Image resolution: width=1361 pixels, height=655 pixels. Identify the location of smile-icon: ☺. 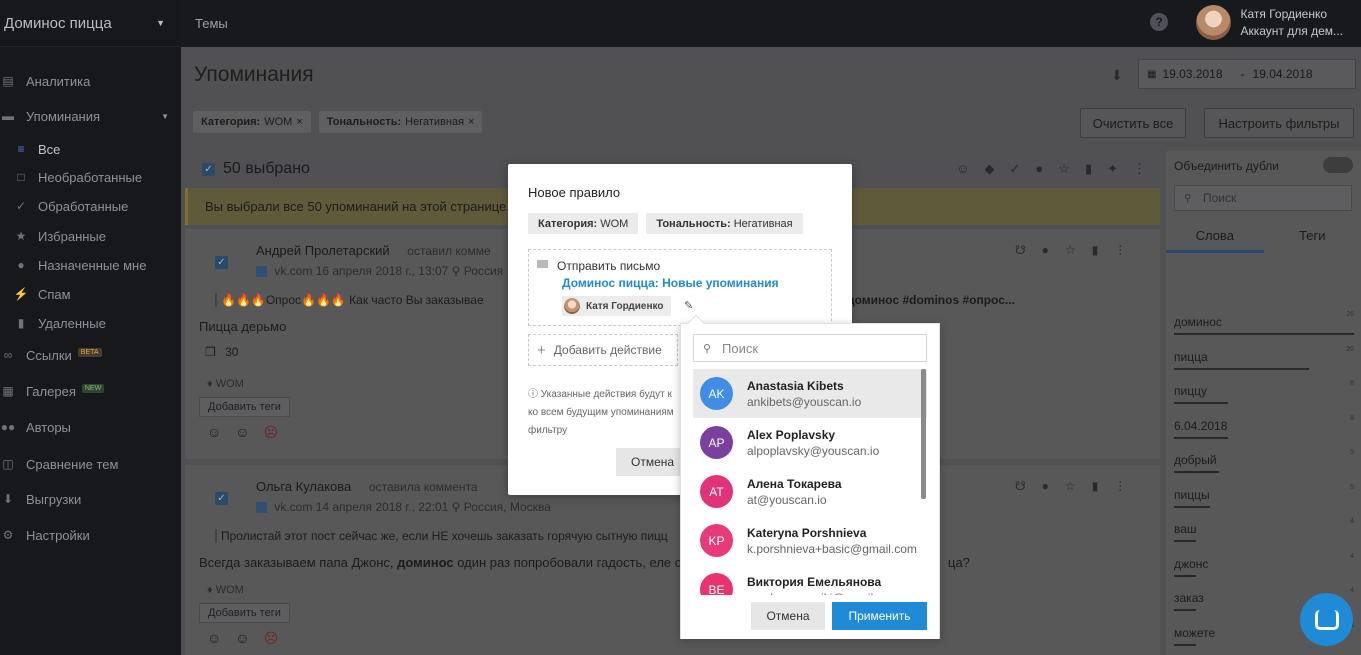
(962, 169).